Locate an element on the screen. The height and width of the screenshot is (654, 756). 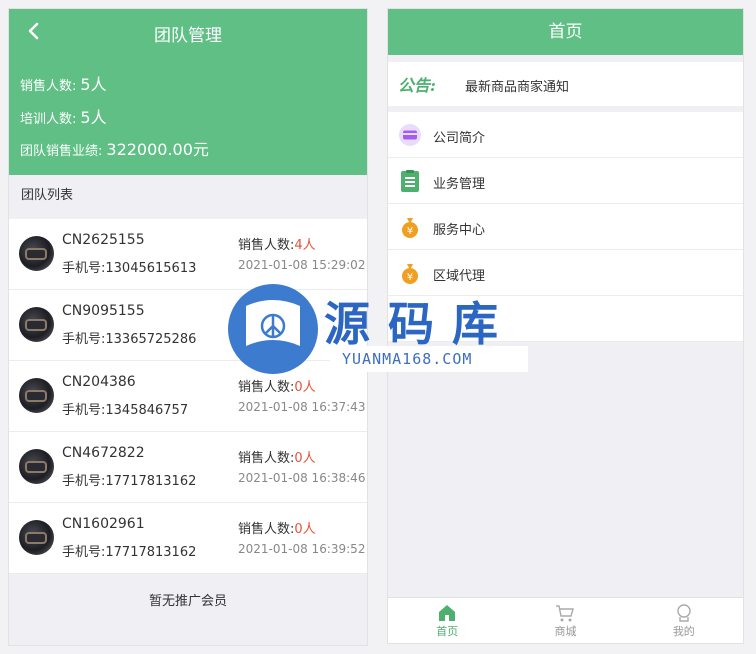
stat-label: 销售人数: is located at coordinates (48, 86).